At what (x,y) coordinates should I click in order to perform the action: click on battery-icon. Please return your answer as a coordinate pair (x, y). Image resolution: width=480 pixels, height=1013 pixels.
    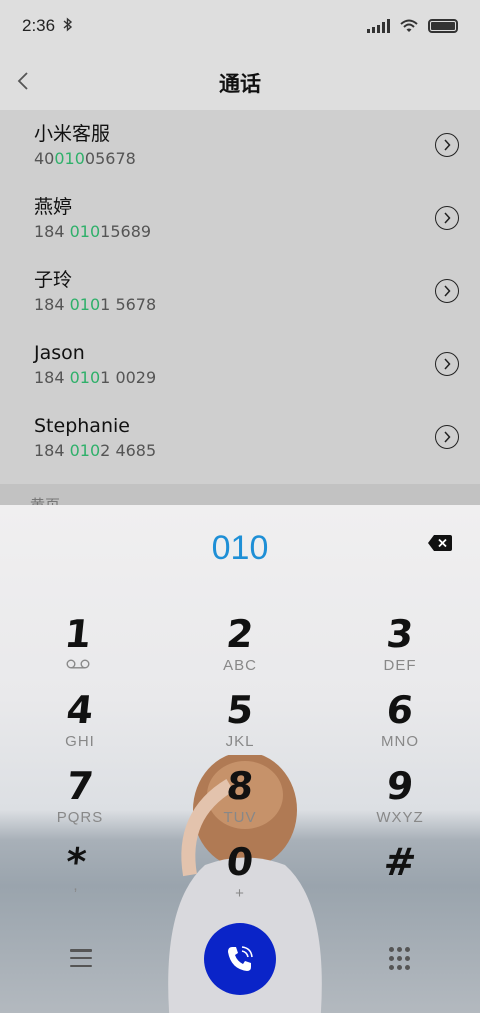
    Looking at the image, I should click on (443, 26).